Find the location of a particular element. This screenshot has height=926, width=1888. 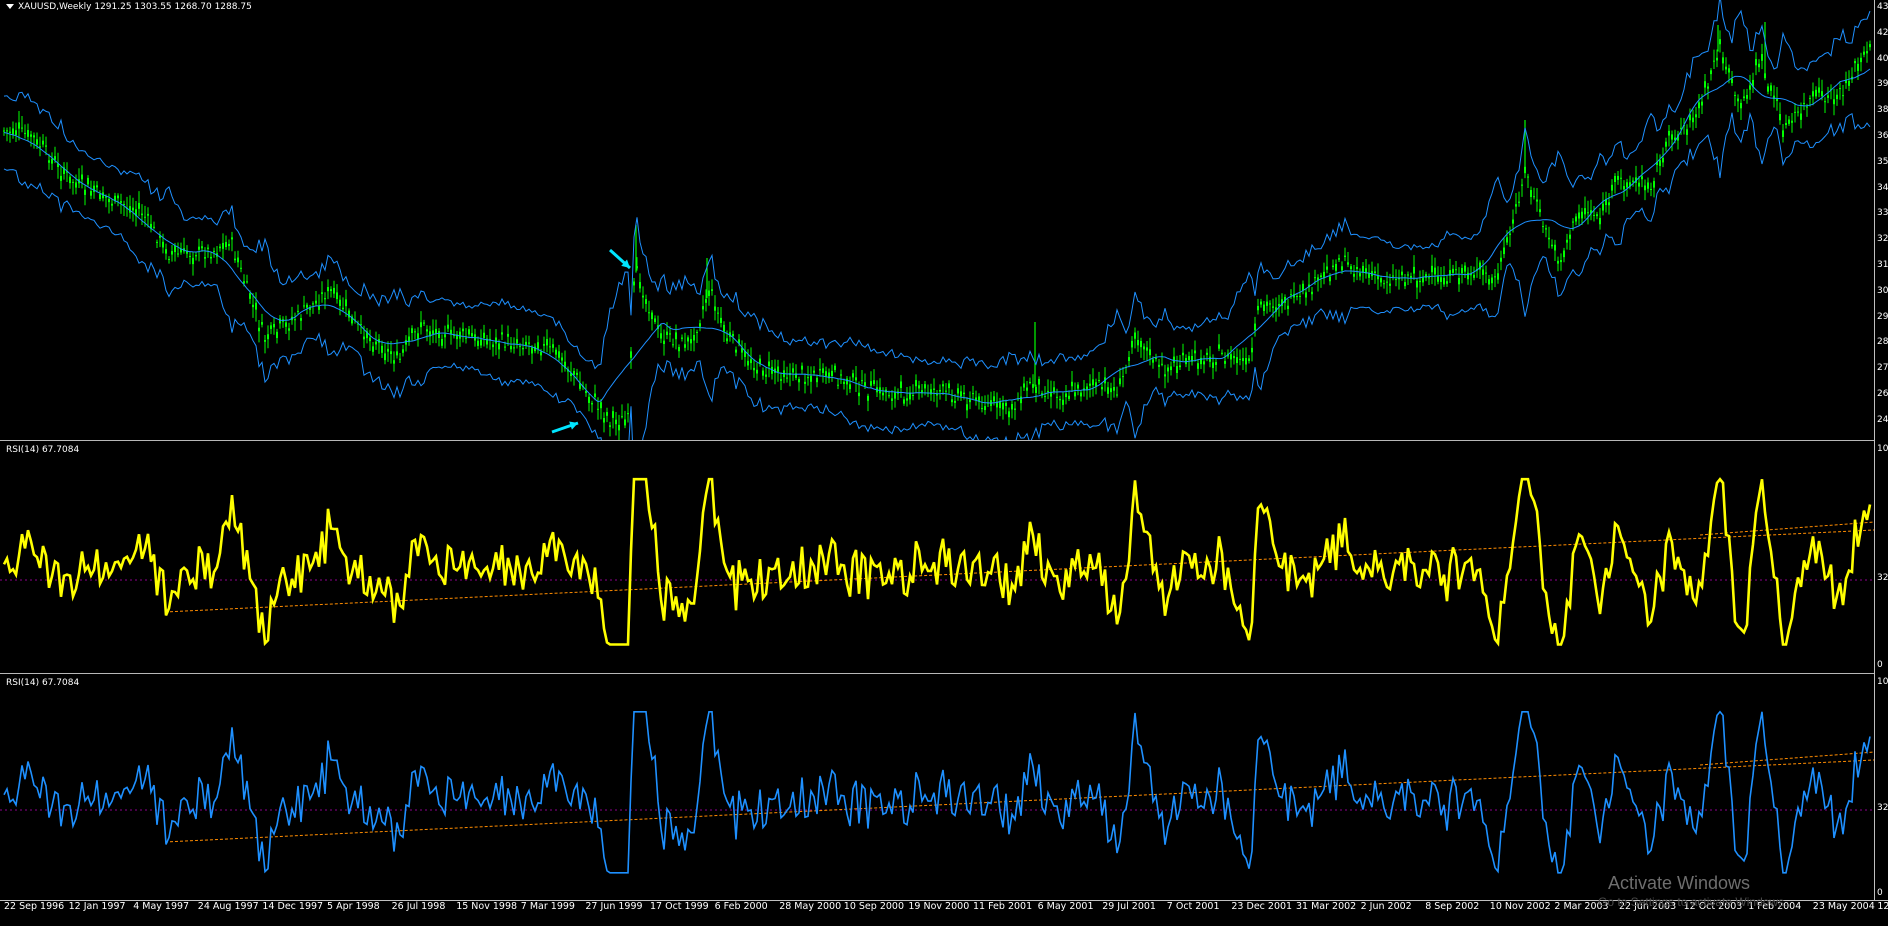

price-tick-label: 29 is located at coordinates (1882, 316).